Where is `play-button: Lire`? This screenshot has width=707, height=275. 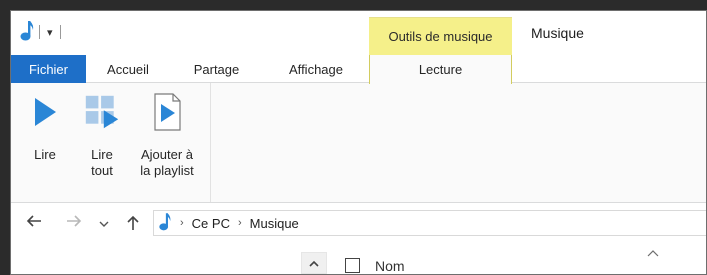 play-button: Lire is located at coordinates (45, 127).